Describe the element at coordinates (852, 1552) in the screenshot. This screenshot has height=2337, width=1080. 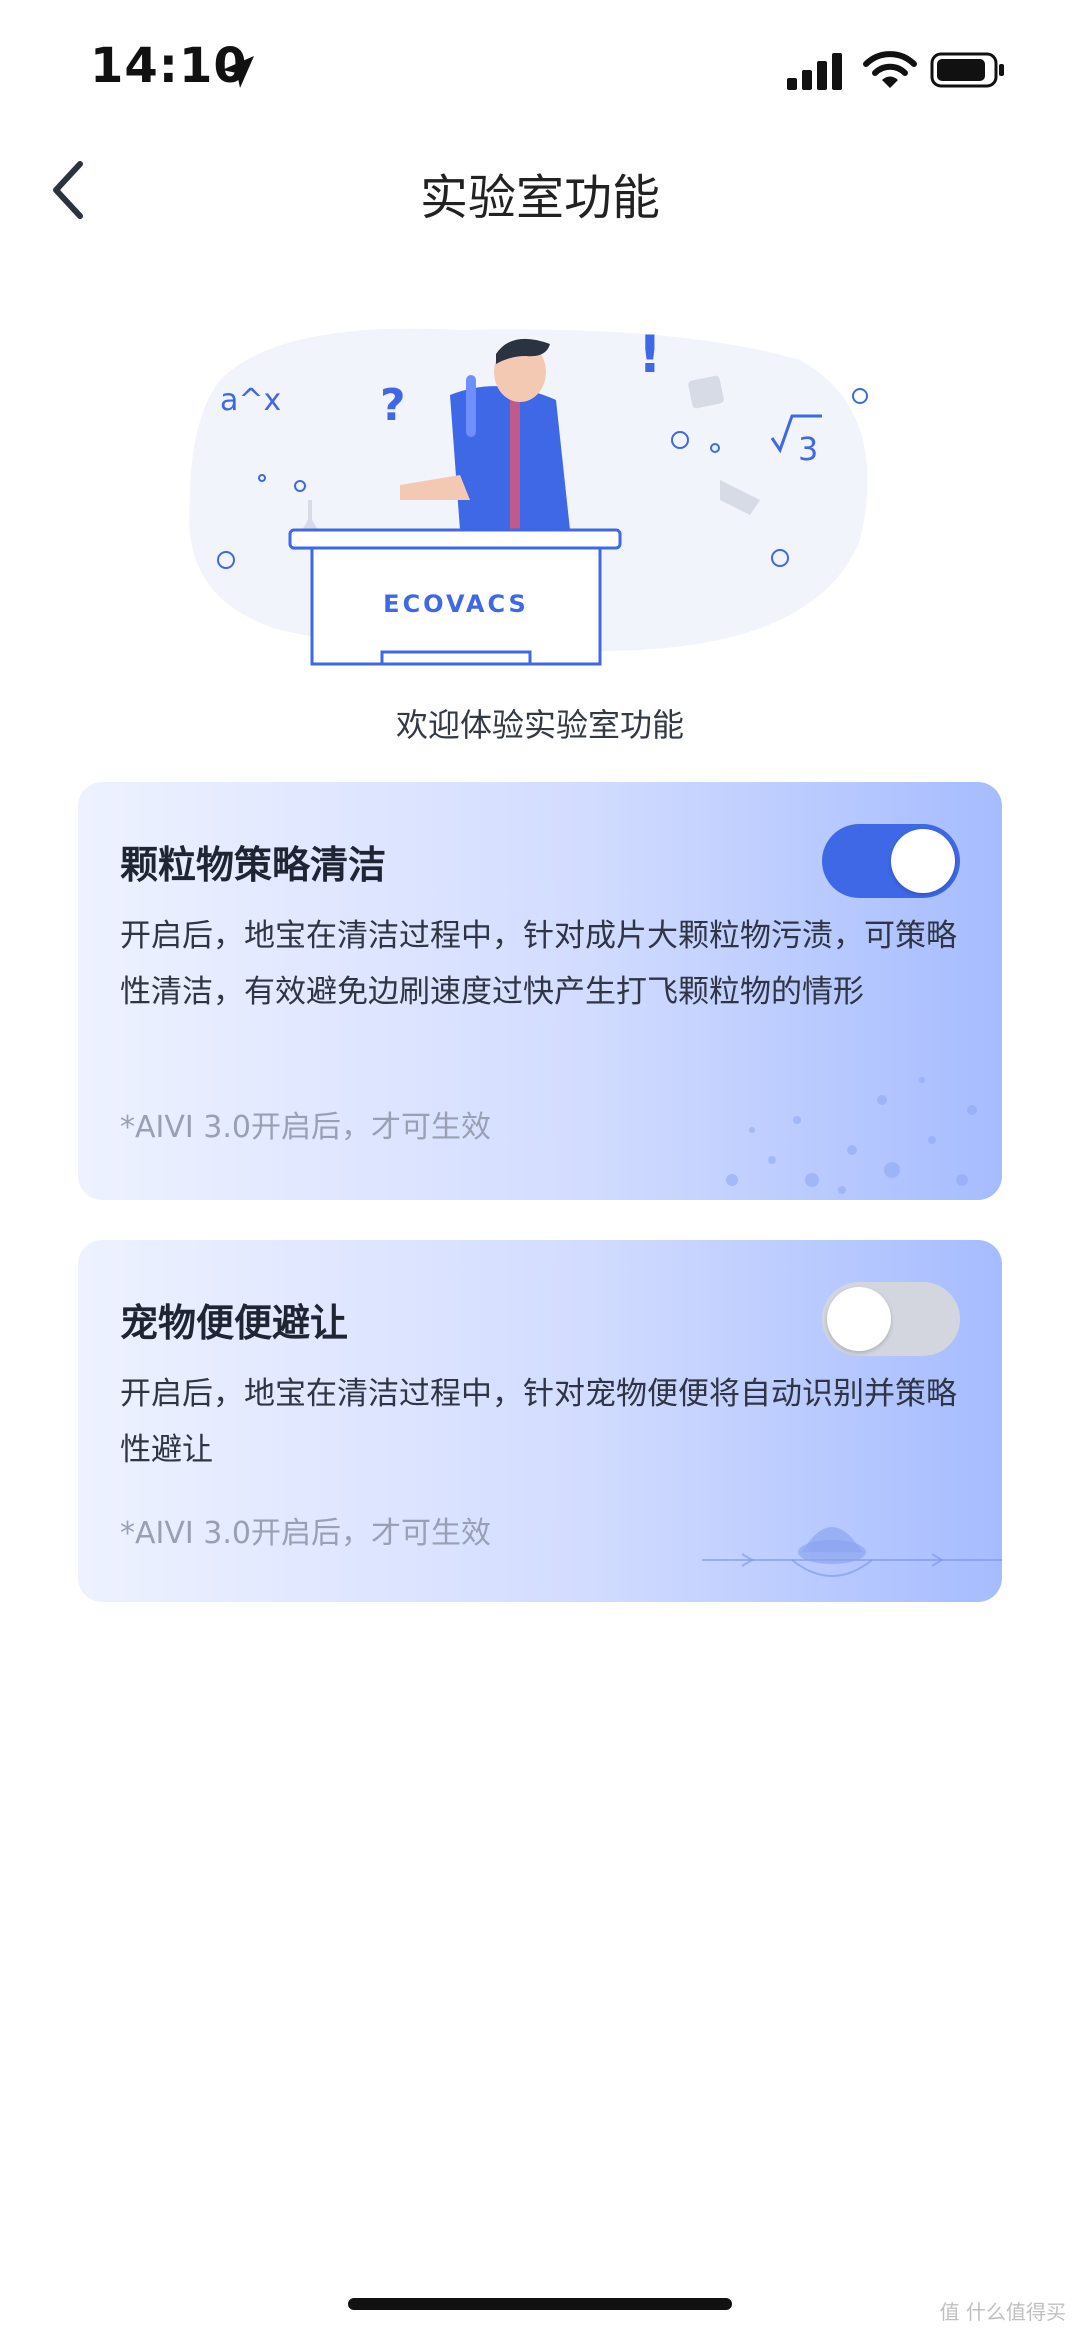
I see `pet-waste-avoid-decoration` at that location.